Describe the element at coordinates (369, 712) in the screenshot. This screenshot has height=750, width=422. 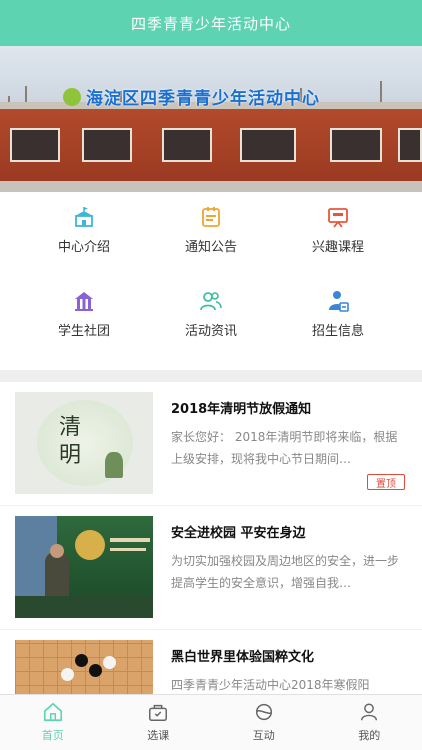
I see `user-icon` at that location.